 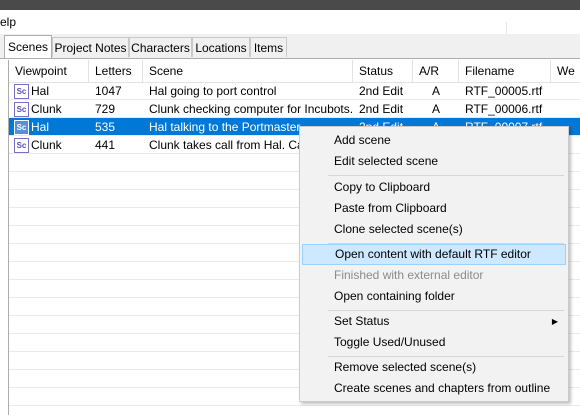 What do you see at coordinates (213, 91) in the screenshot?
I see `cell-scene: Hal going to port control` at bounding box center [213, 91].